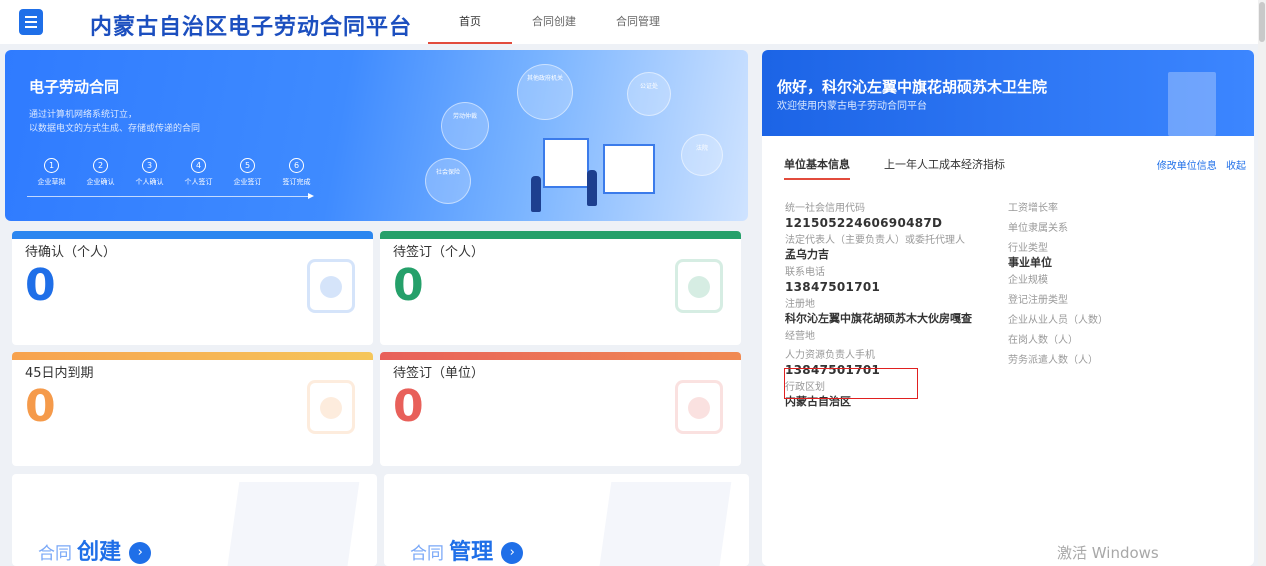 The image size is (1266, 566). Describe the element at coordinates (638, 22) in the screenshot. I see `nav-contract-manage: 合同管理` at that location.